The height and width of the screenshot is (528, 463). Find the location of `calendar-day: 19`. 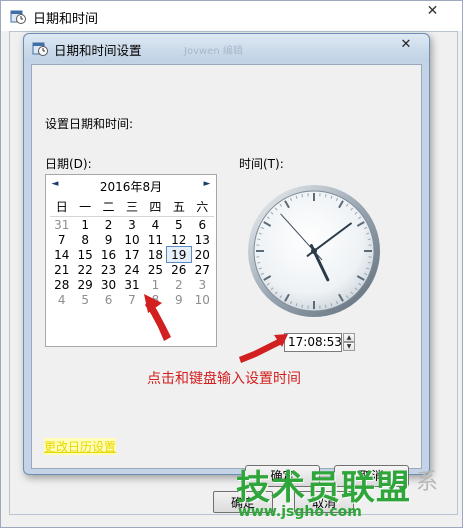

calendar-day: 19 is located at coordinates (179, 254).